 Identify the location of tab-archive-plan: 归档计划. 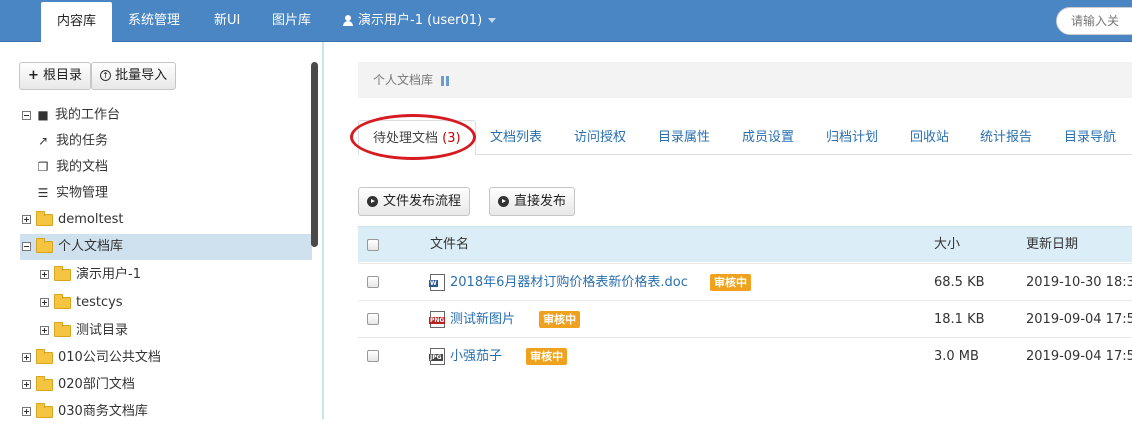
(852, 137).